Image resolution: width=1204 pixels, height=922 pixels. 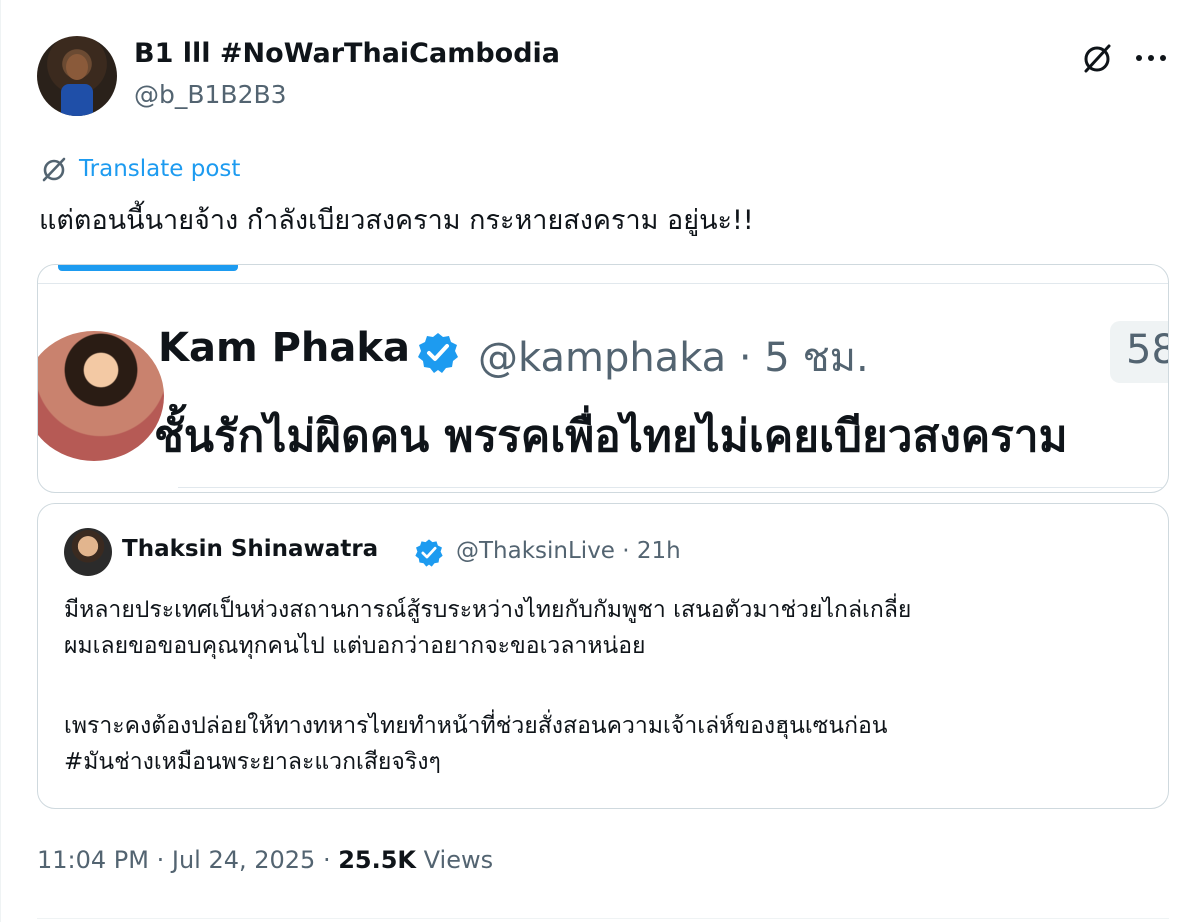 What do you see at coordinates (210, 94) in the screenshot?
I see `author-handle: @b_B1B2B3` at bounding box center [210, 94].